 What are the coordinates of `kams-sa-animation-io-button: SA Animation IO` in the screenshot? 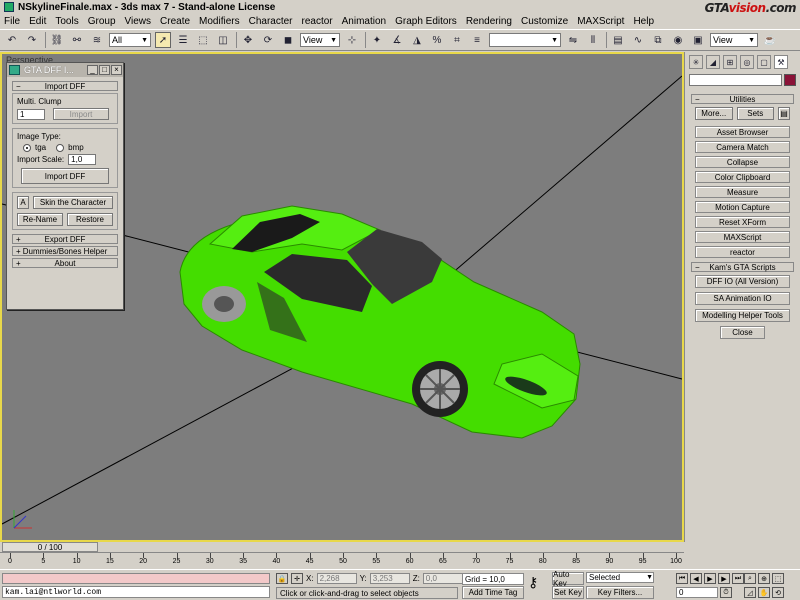 It's located at (742, 298).